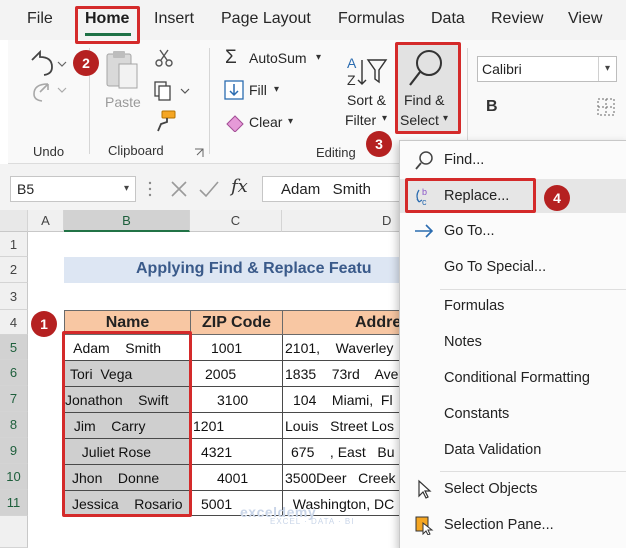 The image size is (626, 548). Describe the element at coordinates (367, 71) in the screenshot. I see `sort-filter-icon: A Z` at that location.